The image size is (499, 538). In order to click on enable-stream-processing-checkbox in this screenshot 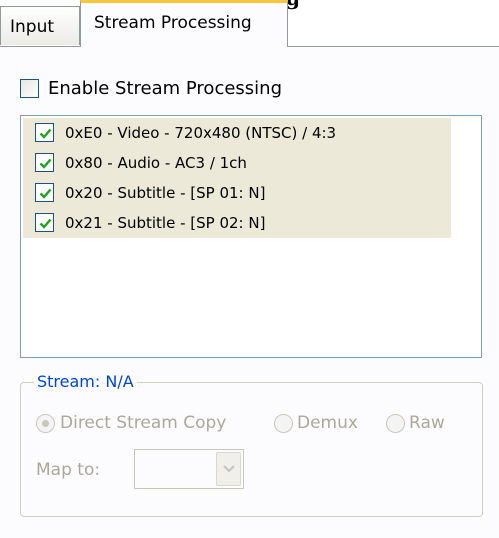, I will do `click(29, 88)`.